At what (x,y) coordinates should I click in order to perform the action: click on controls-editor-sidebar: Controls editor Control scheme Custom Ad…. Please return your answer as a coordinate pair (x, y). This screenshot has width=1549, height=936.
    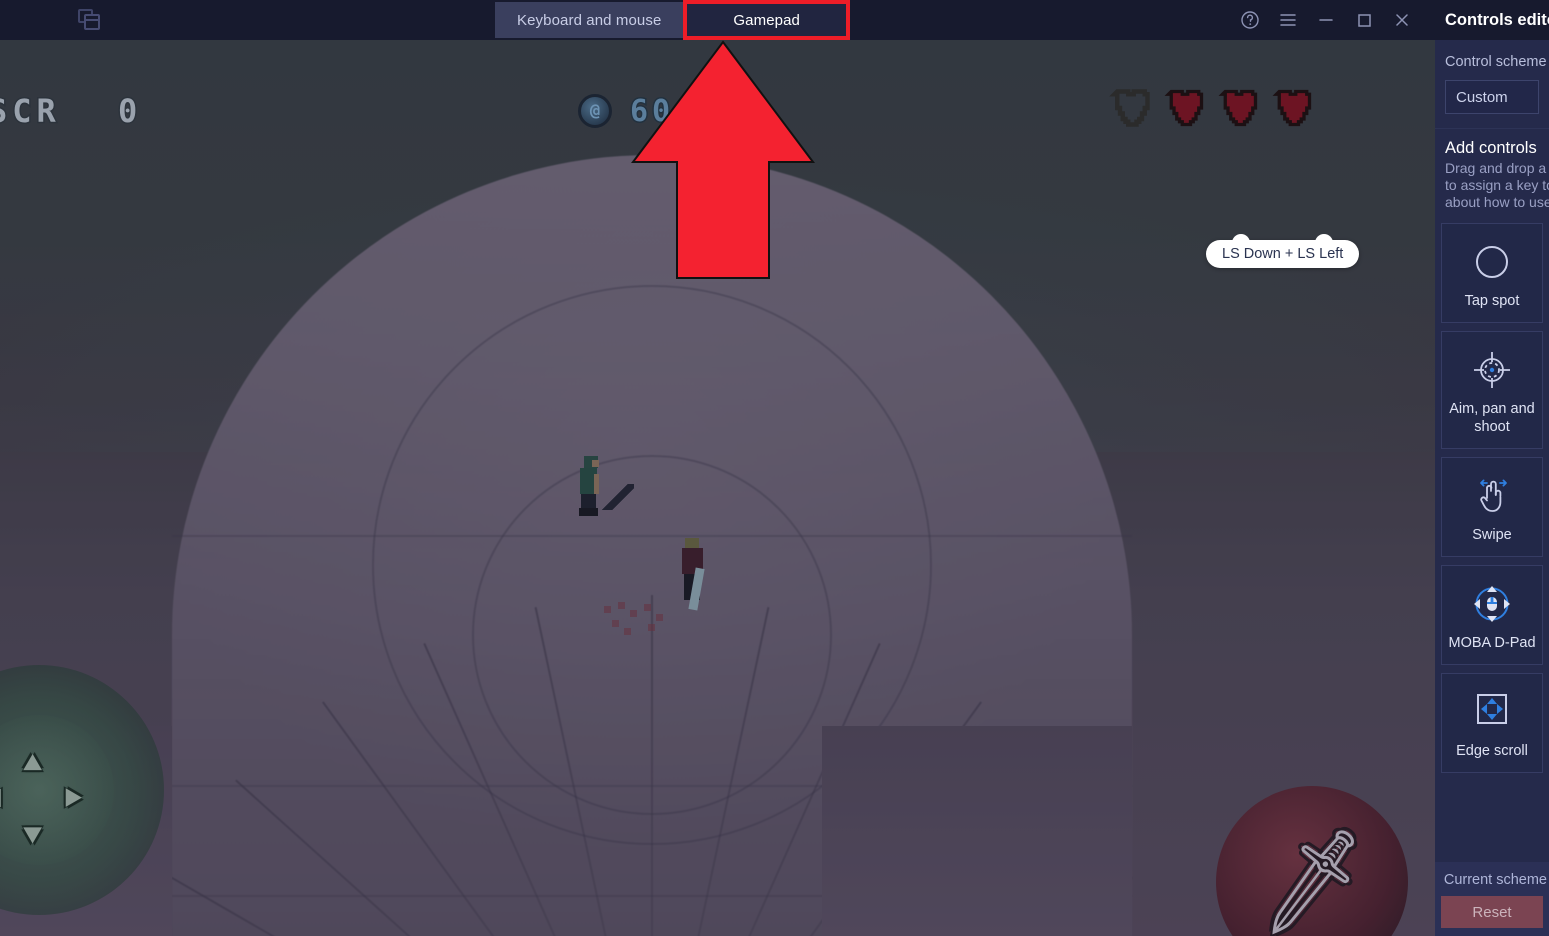
    Looking at the image, I should click on (1492, 468).